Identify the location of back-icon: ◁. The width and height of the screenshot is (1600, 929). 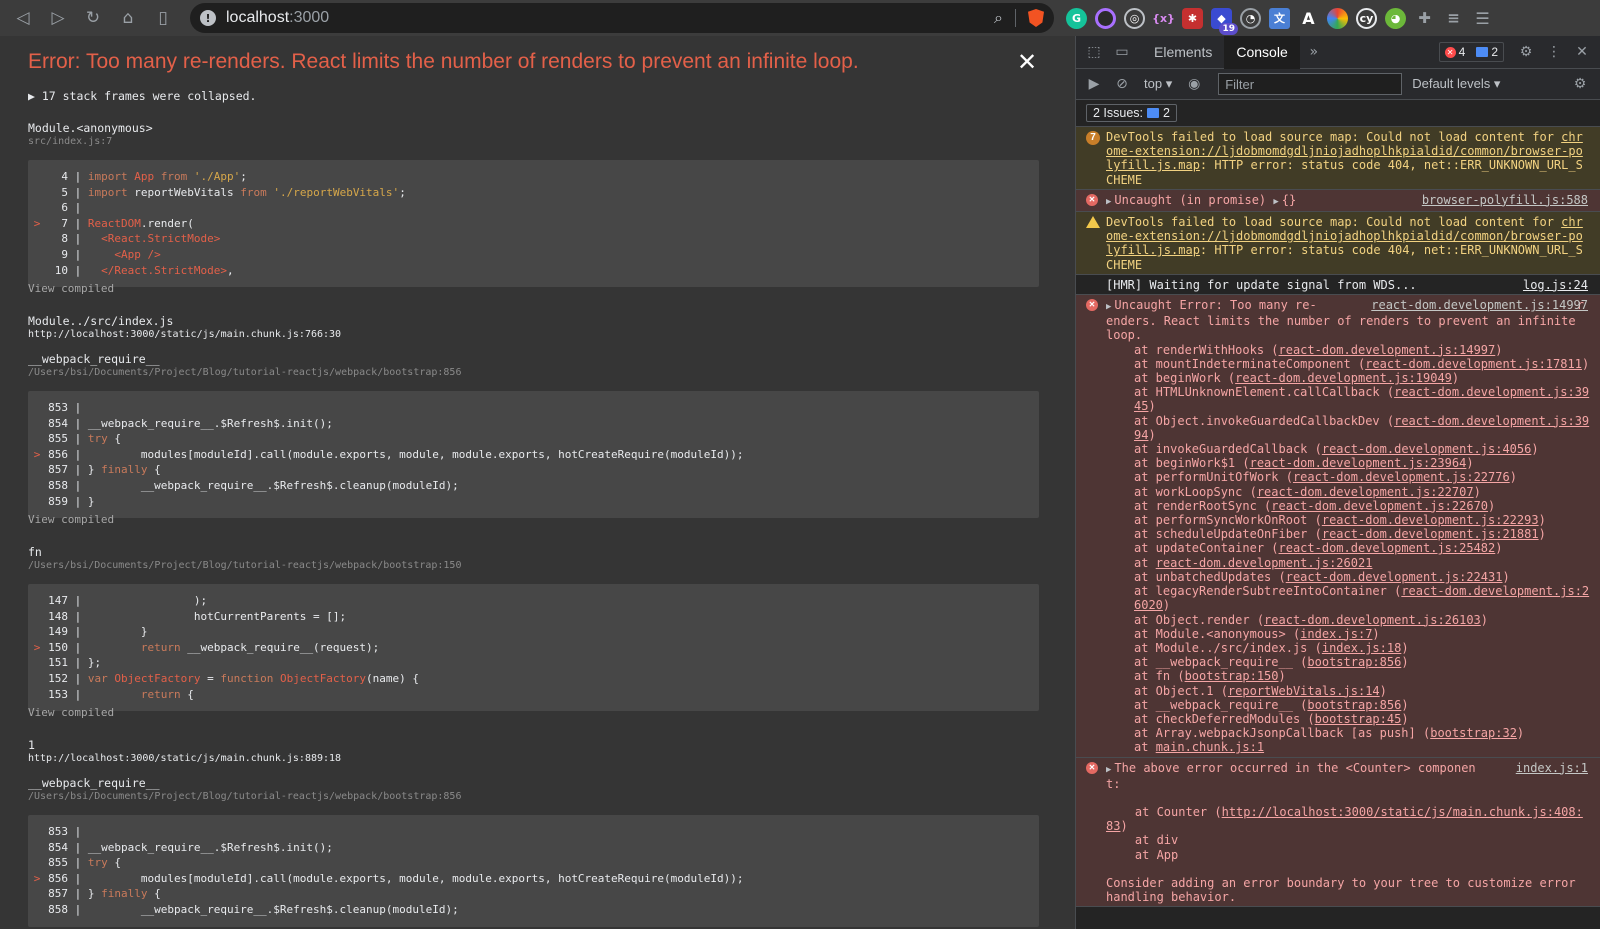
(23, 18).